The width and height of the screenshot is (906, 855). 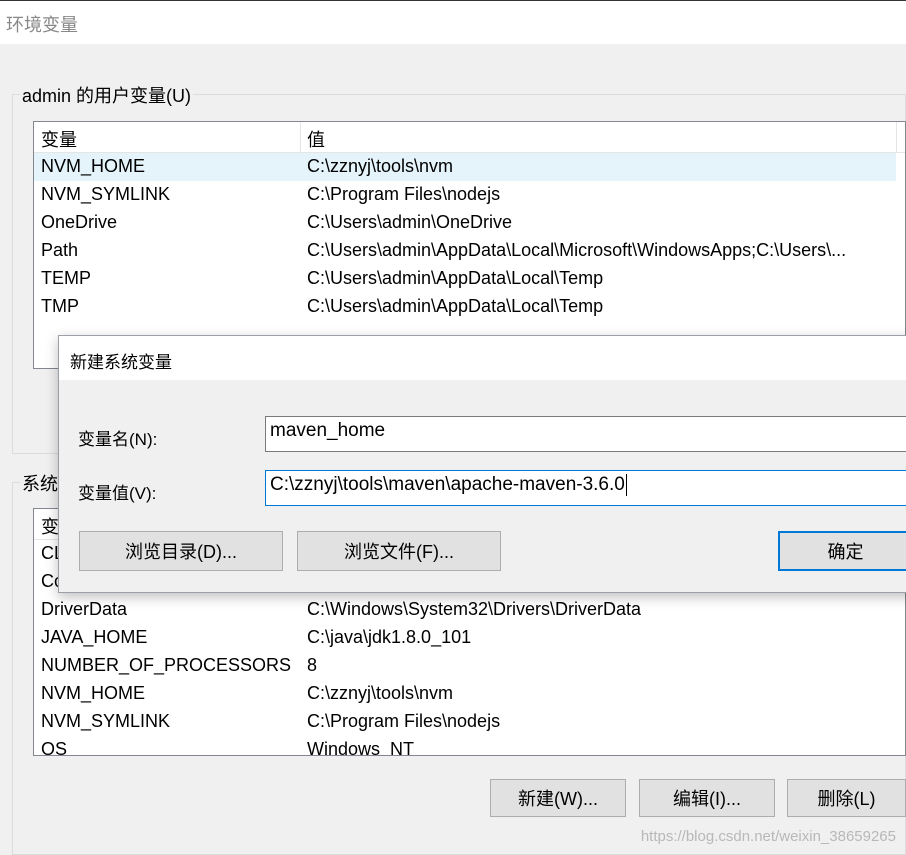 What do you see at coordinates (453, 22) in the screenshot?
I see `window-titlebar: 环境变量` at bounding box center [453, 22].